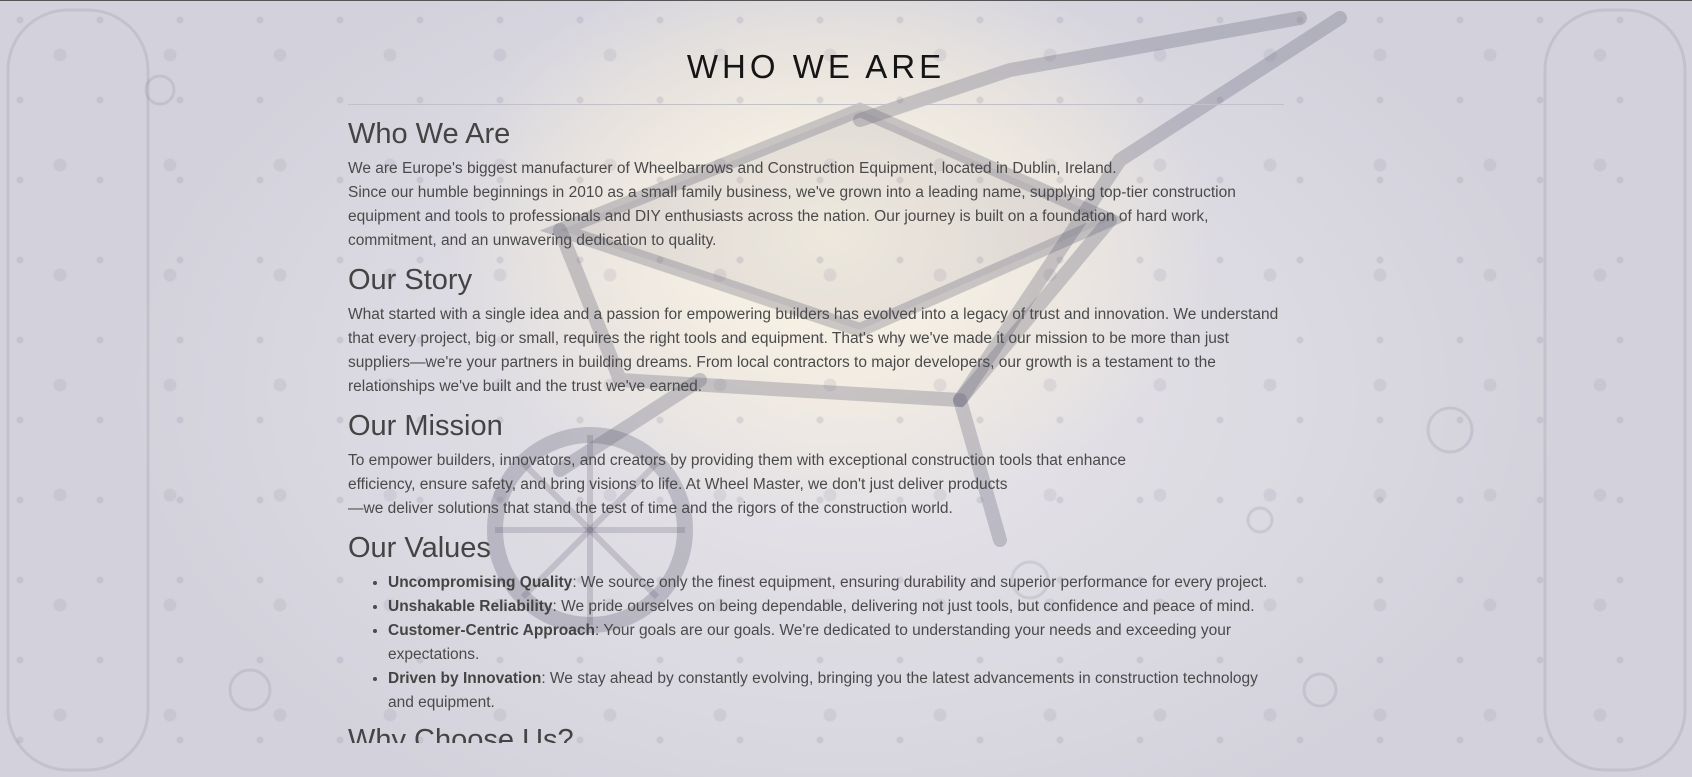  I want to click on value-title: Customer-Centric Approach, so click(491, 630).